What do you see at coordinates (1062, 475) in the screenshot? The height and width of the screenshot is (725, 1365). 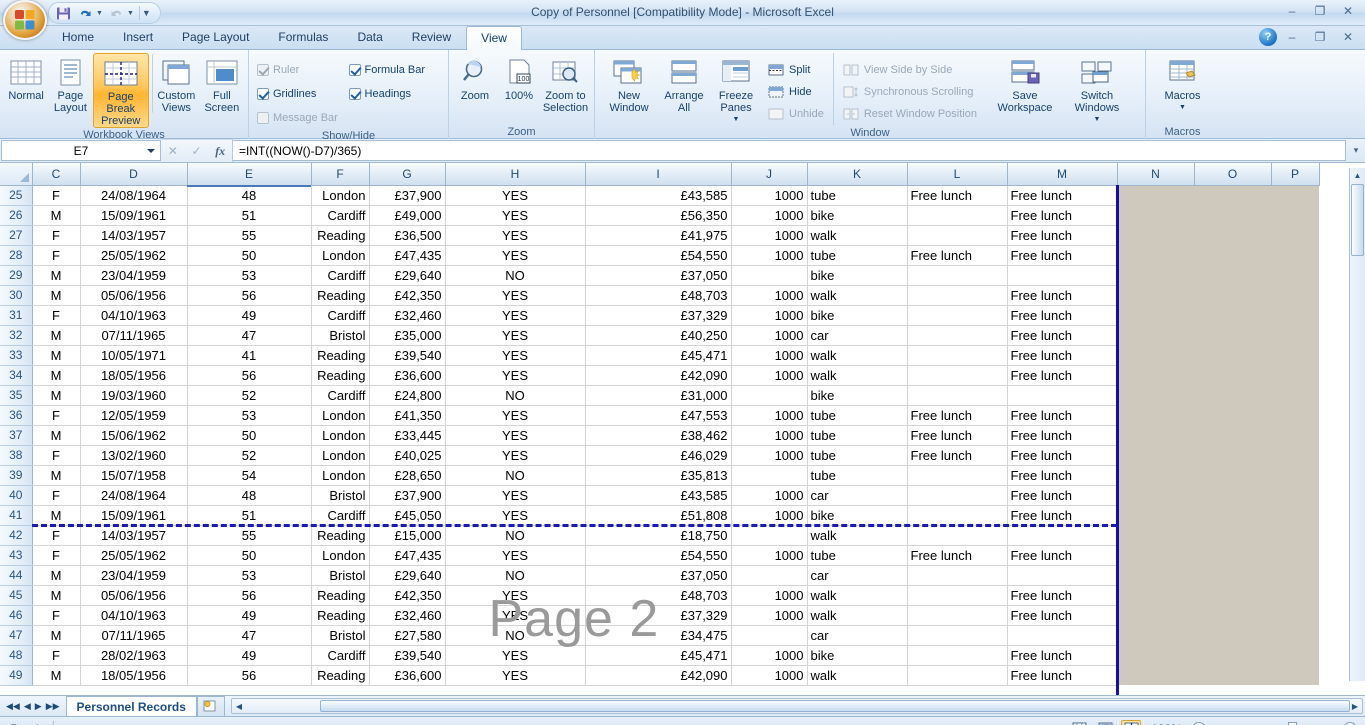 I see `cell-M39: Free lunch` at bounding box center [1062, 475].